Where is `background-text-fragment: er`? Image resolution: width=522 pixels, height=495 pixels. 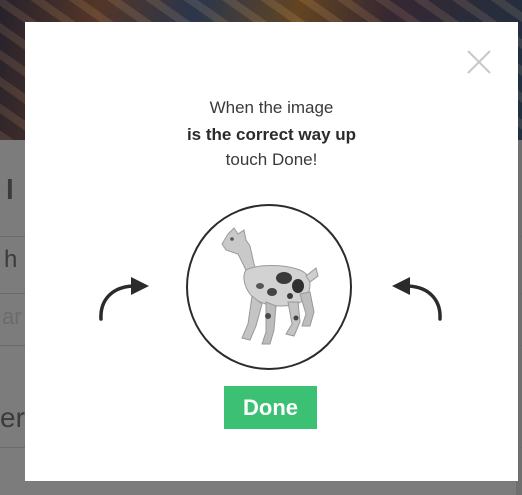
background-text-fragment: er is located at coordinates (12, 417).